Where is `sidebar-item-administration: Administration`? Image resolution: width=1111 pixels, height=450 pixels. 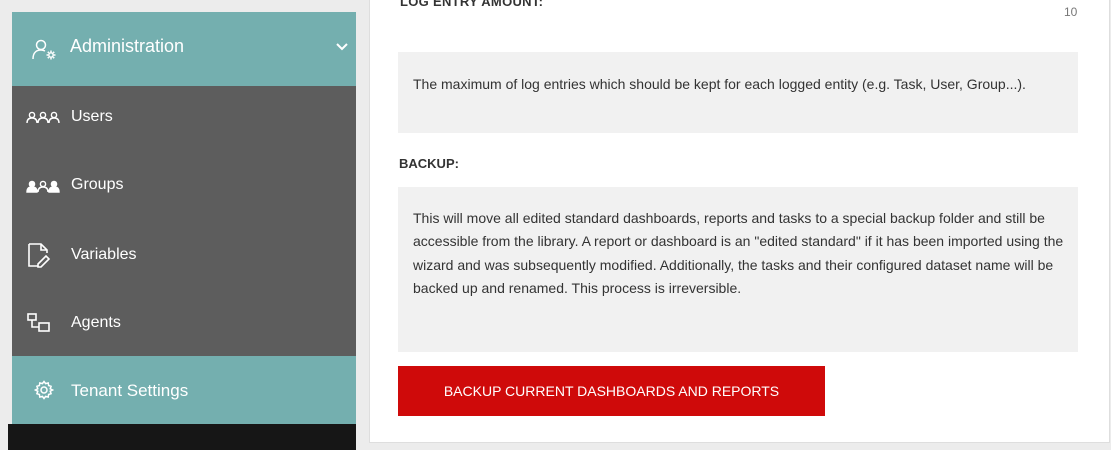
sidebar-item-administration: Administration is located at coordinates (184, 49).